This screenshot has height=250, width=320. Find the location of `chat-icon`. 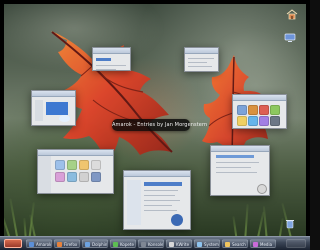

chat-icon is located at coordinates (115, 244).